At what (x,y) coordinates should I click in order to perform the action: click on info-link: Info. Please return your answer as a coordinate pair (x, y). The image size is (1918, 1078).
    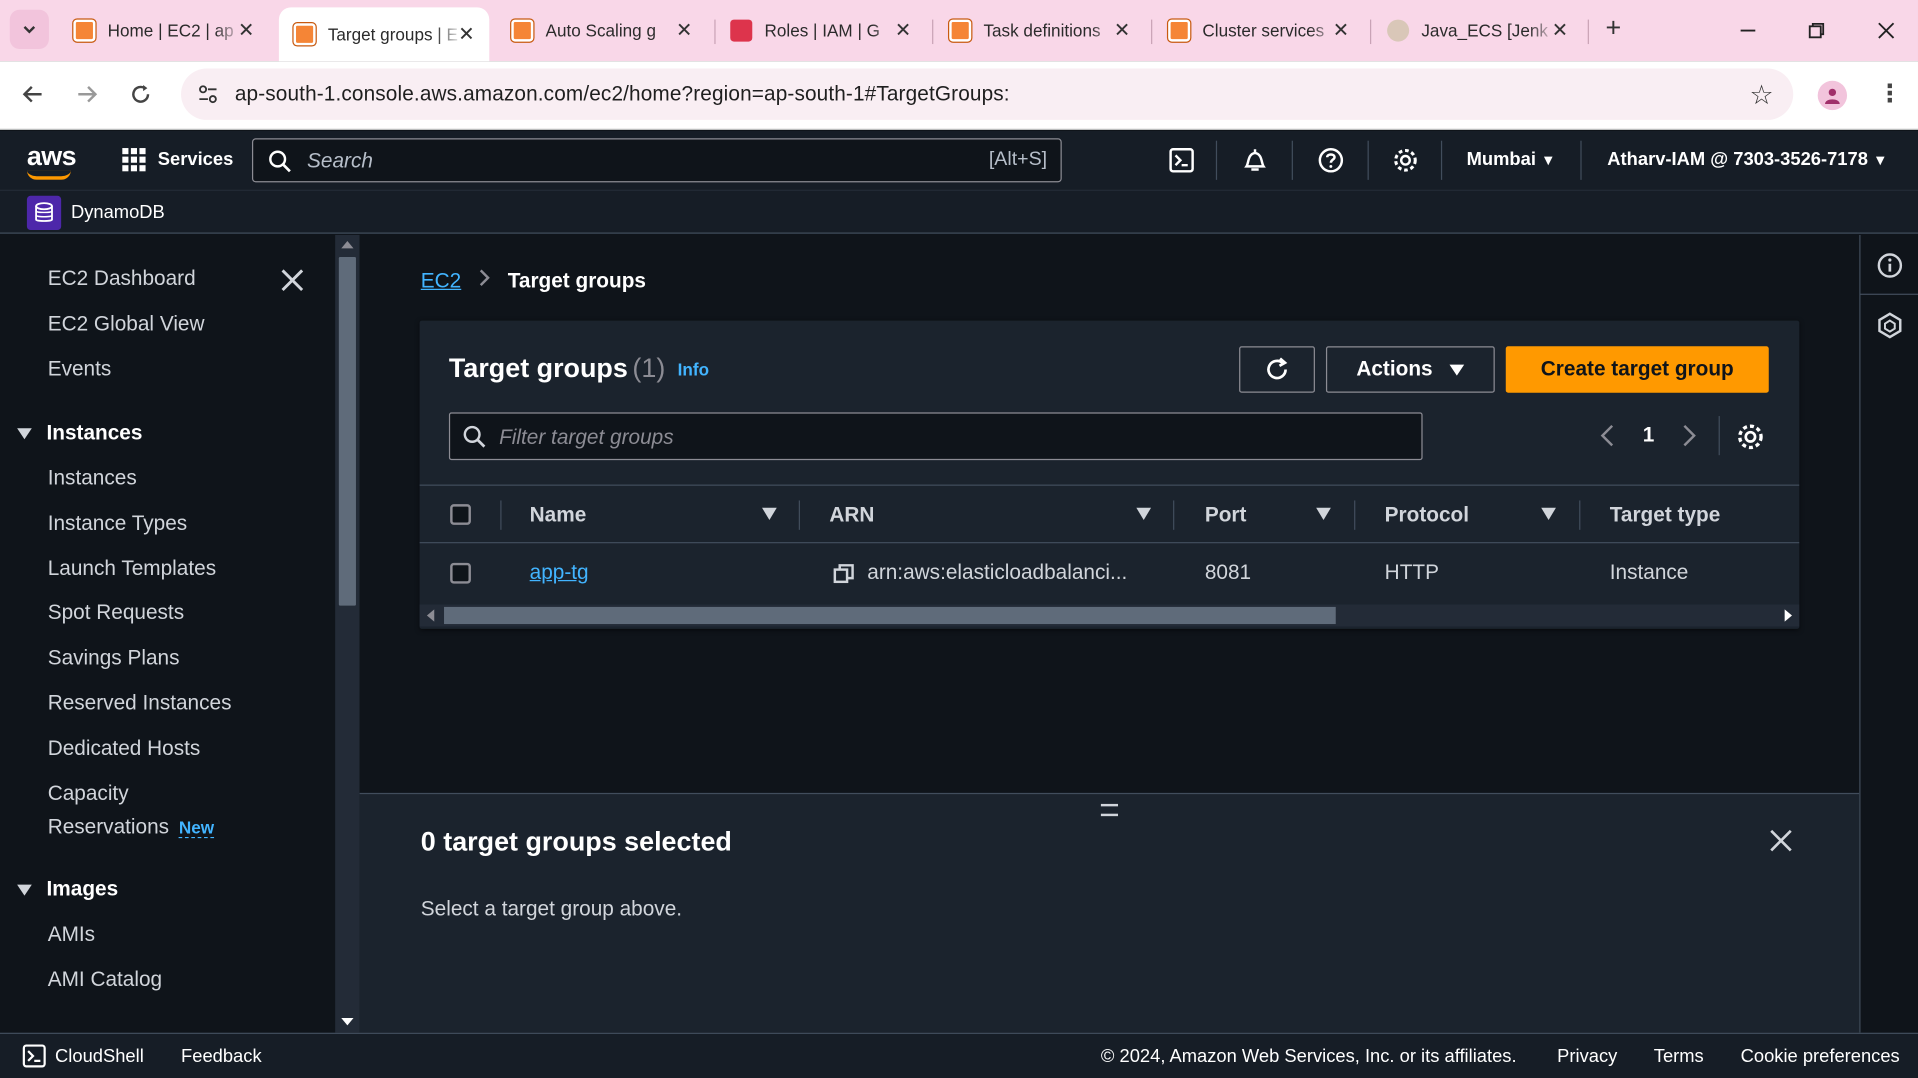
    Looking at the image, I should click on (693, 370).